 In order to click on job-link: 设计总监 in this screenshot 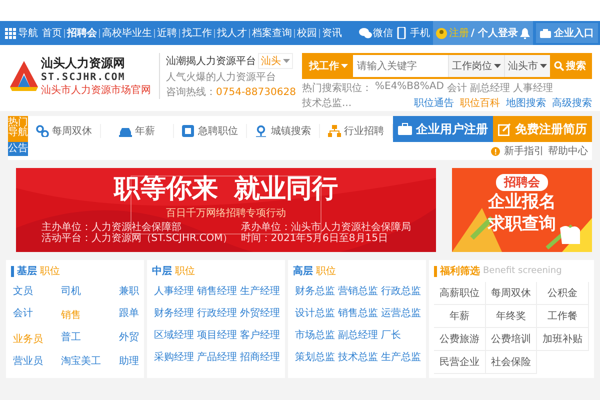, I will do `click(315, 313)`.